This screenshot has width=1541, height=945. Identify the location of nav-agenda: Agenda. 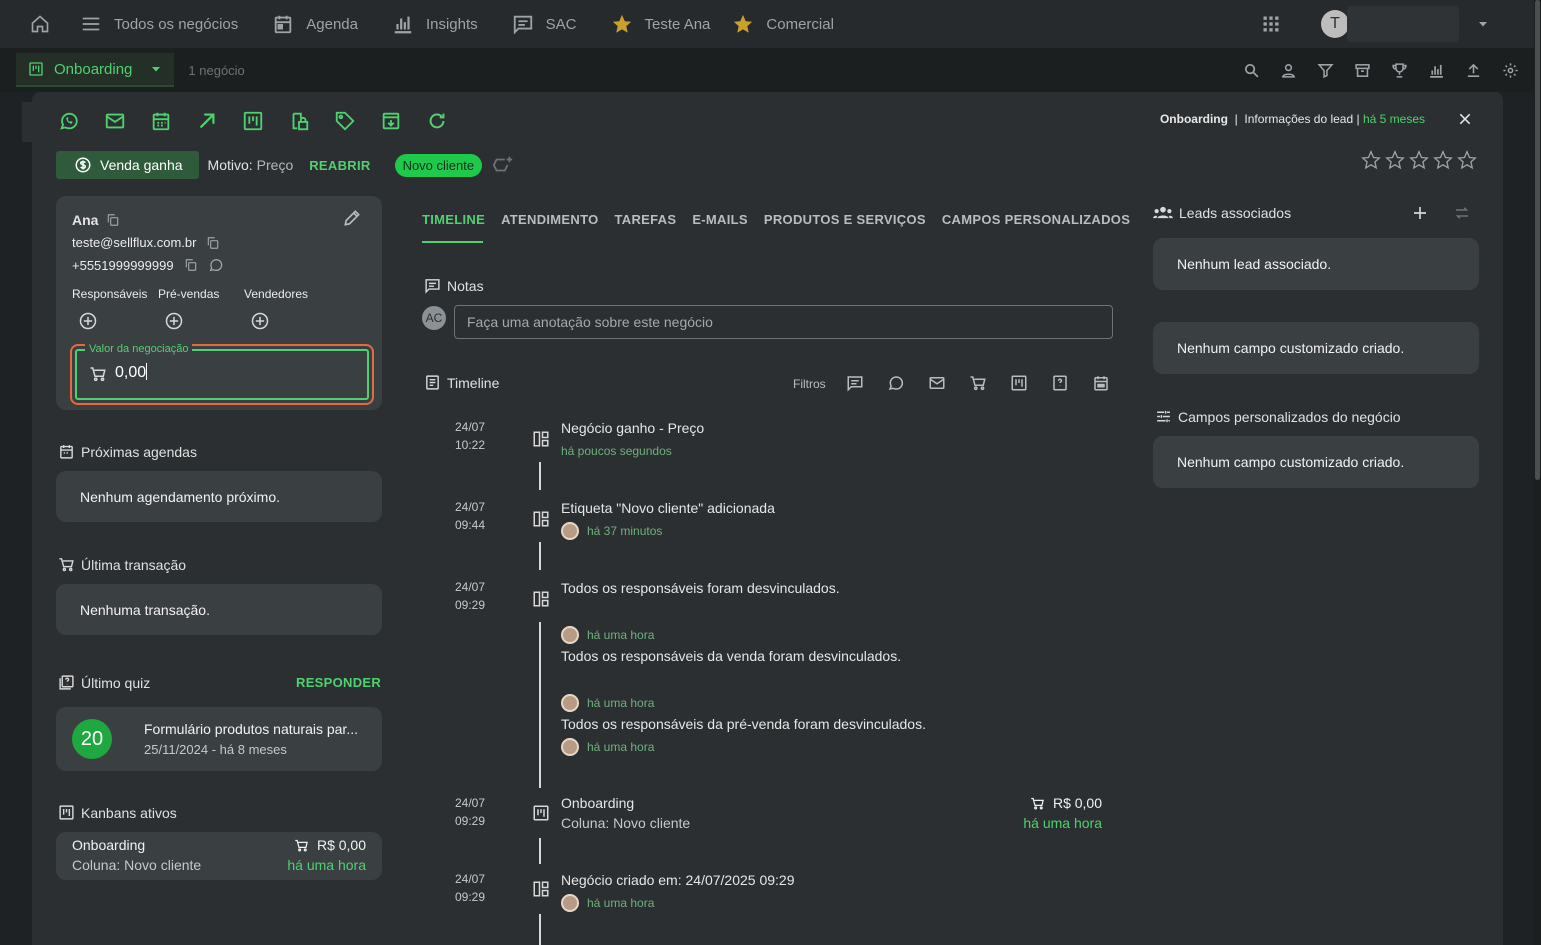
(315, 24).